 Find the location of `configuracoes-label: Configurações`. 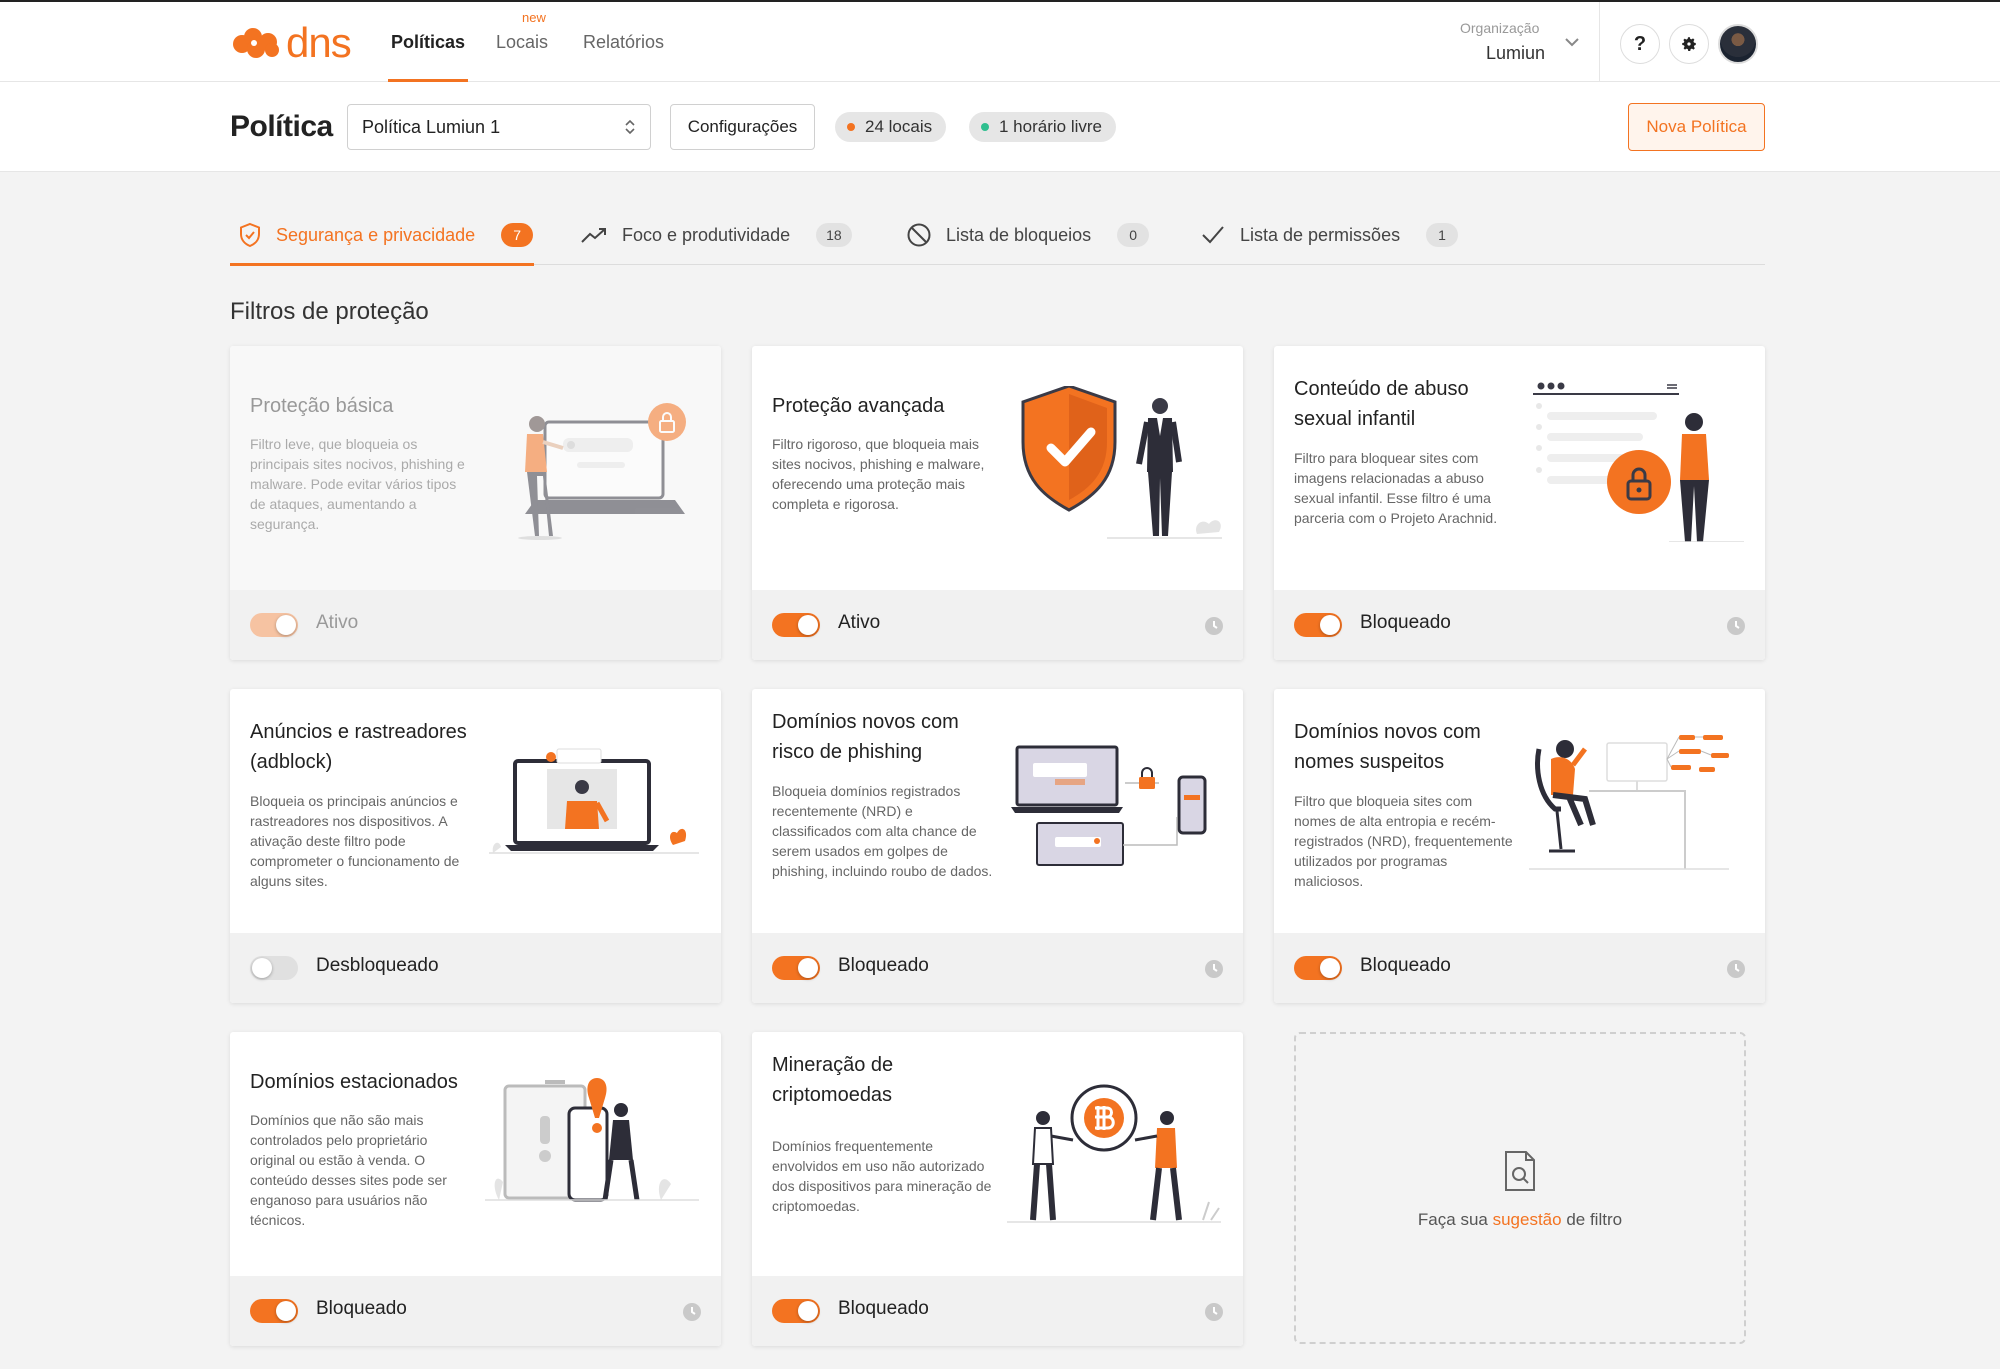

configuracoes-label: Configurações is located at coordinates (742, 126).